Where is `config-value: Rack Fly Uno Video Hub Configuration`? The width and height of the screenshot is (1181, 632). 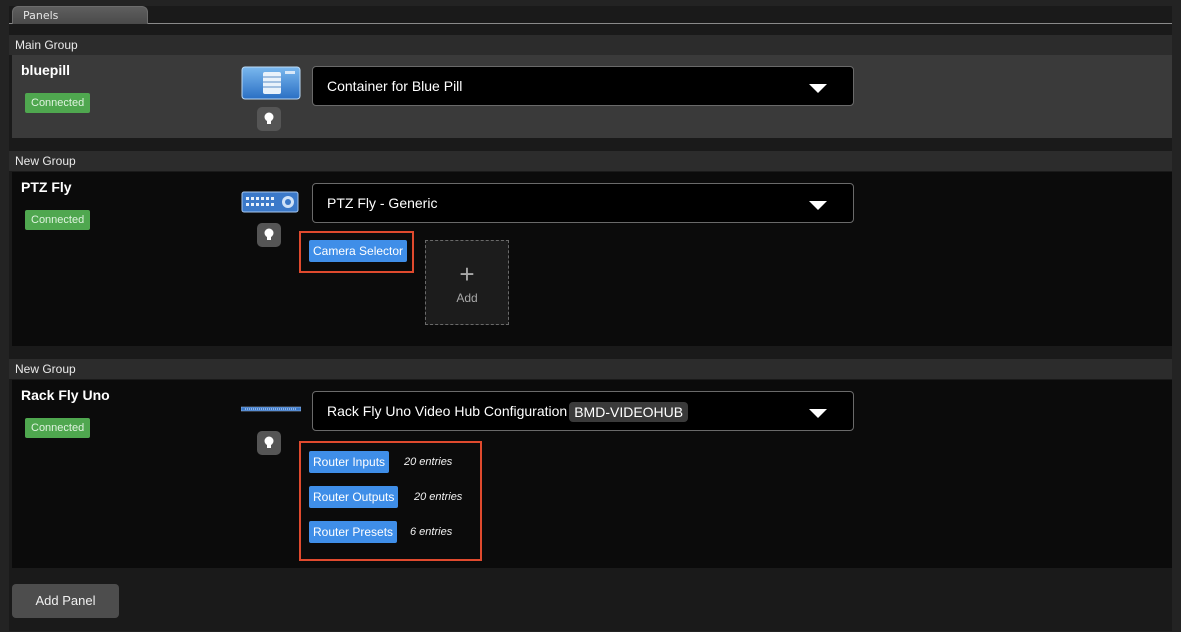
config-value: Rack Fly Uno Video Hub Configuration is located at coordinates (447, 411).